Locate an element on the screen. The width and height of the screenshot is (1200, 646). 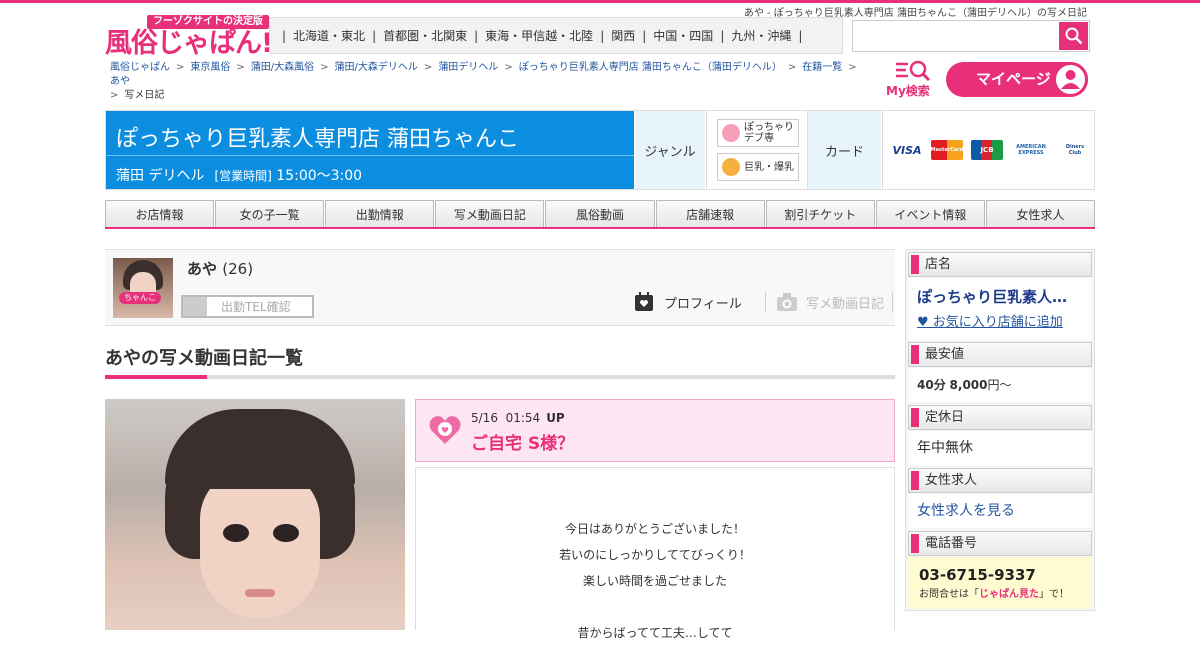
sidebar-tel-label: 電話番号 is located at coordinates (1000, 543).